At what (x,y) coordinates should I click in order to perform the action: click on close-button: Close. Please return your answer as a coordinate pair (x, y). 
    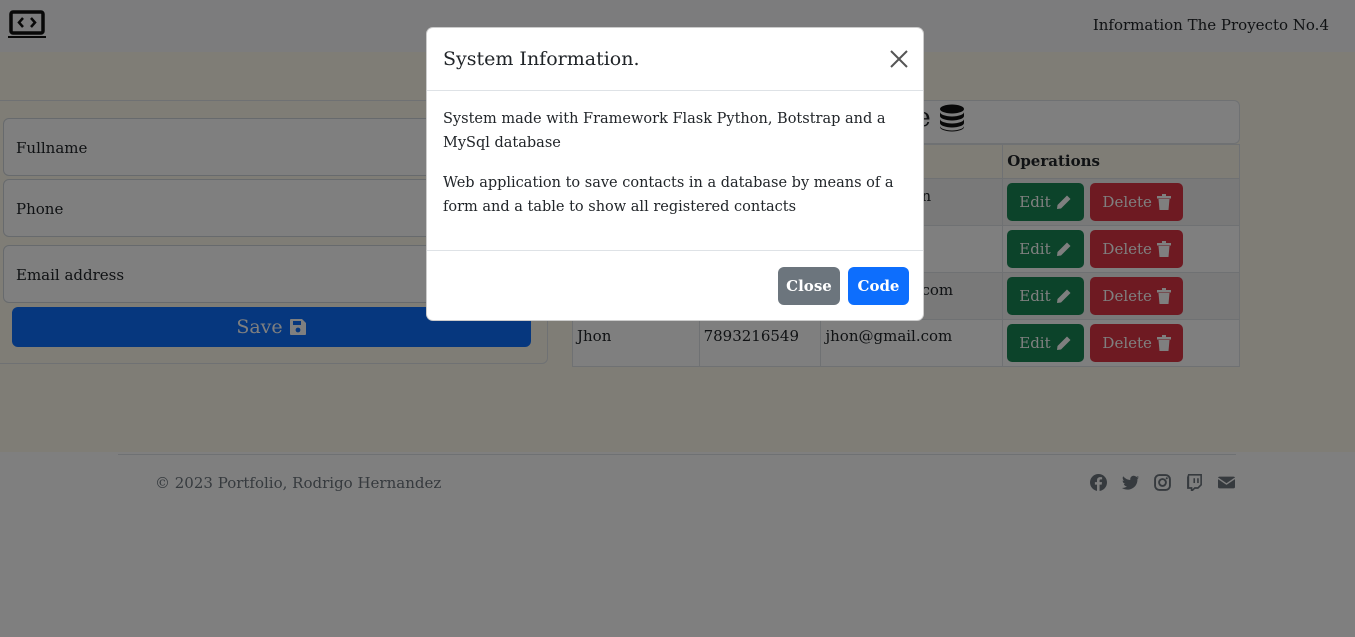
    Looking at the image, I should click on (809, 286).